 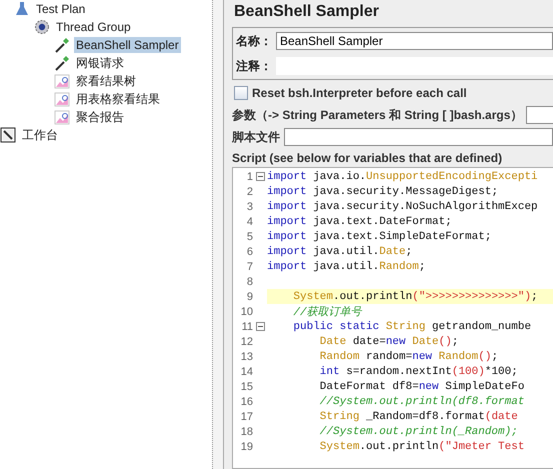 I want to click on code-line: System.out.println("Jmeter Test, so click(x=421, y=446).